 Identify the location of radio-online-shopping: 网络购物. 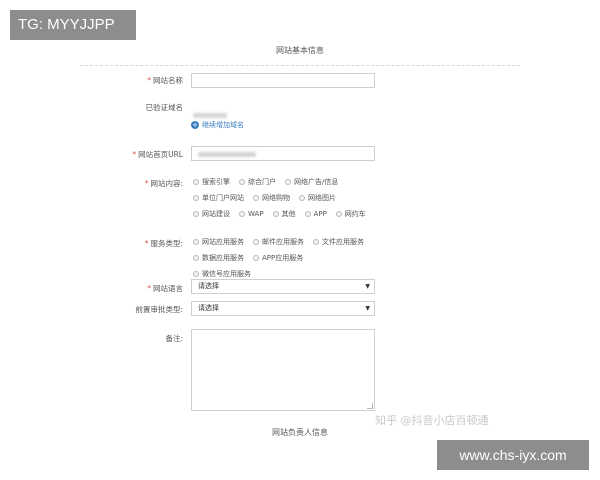
(271, 198).